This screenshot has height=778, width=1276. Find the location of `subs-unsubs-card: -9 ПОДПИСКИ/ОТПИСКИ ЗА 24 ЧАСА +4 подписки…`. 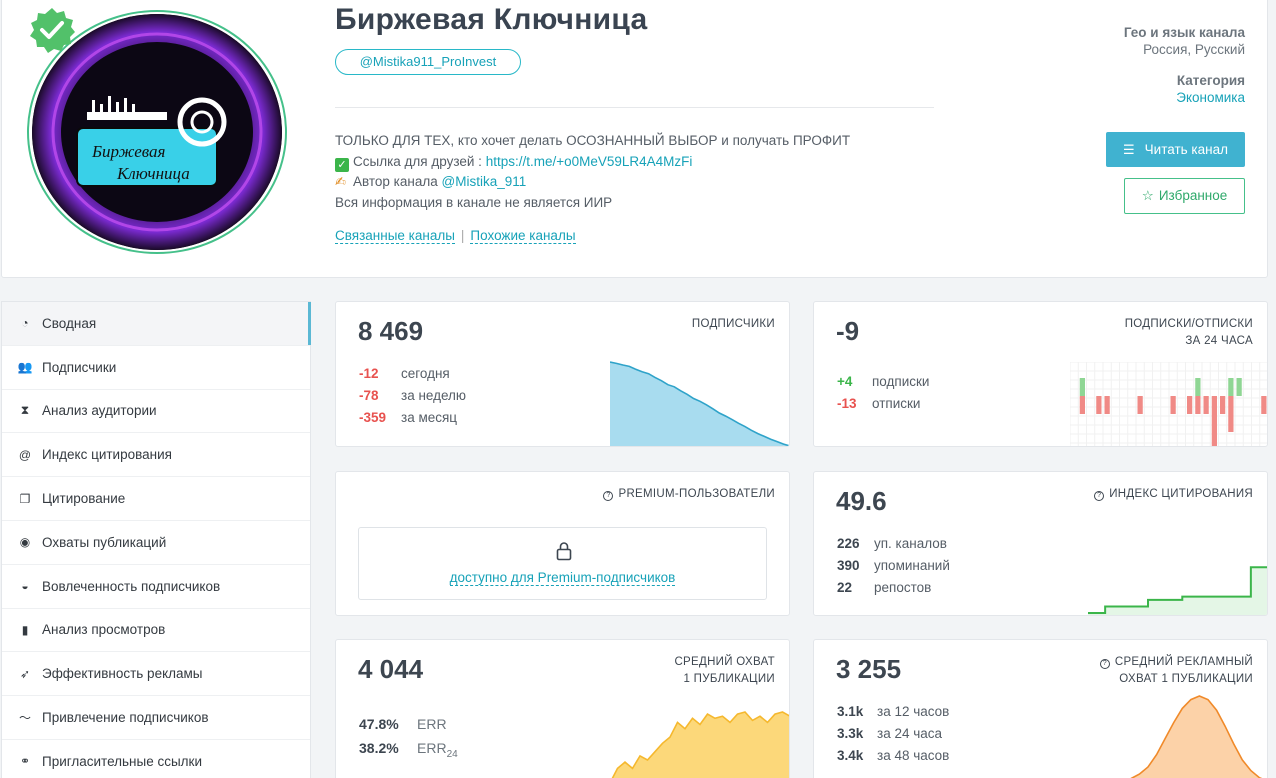

subs-unsubs-card: -9 ПОДПИСКИ/ОТПИСКИ ЗА 24 ЧАСА +4 подписки… is located at coordinates (1040, 374).